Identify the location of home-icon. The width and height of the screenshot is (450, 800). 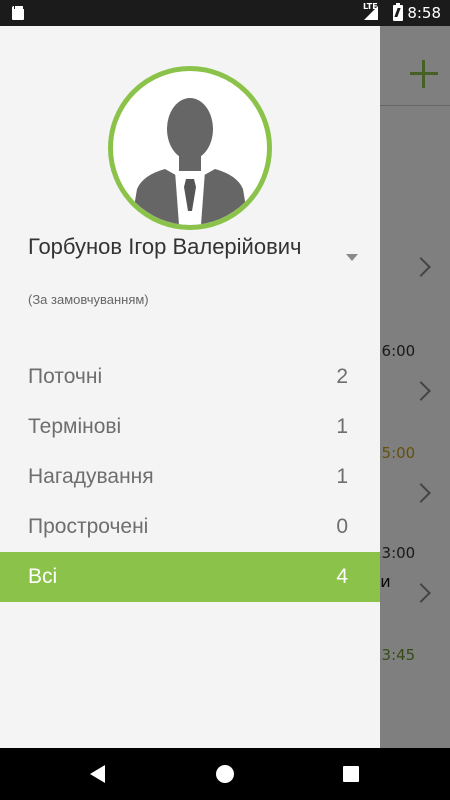
(225, 774).